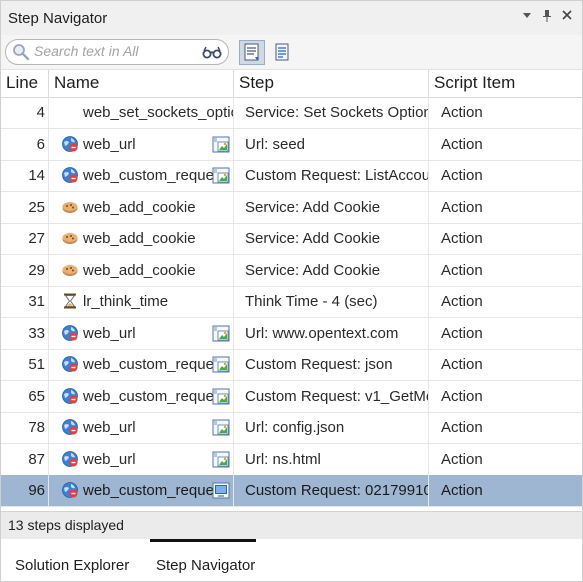 This screenshot has width=583, height=582. What do you see at coordinates (205, 565) in the screenshot?
I see `tab-step-navigator: Step Navigator` at bounding box center [205, 565].